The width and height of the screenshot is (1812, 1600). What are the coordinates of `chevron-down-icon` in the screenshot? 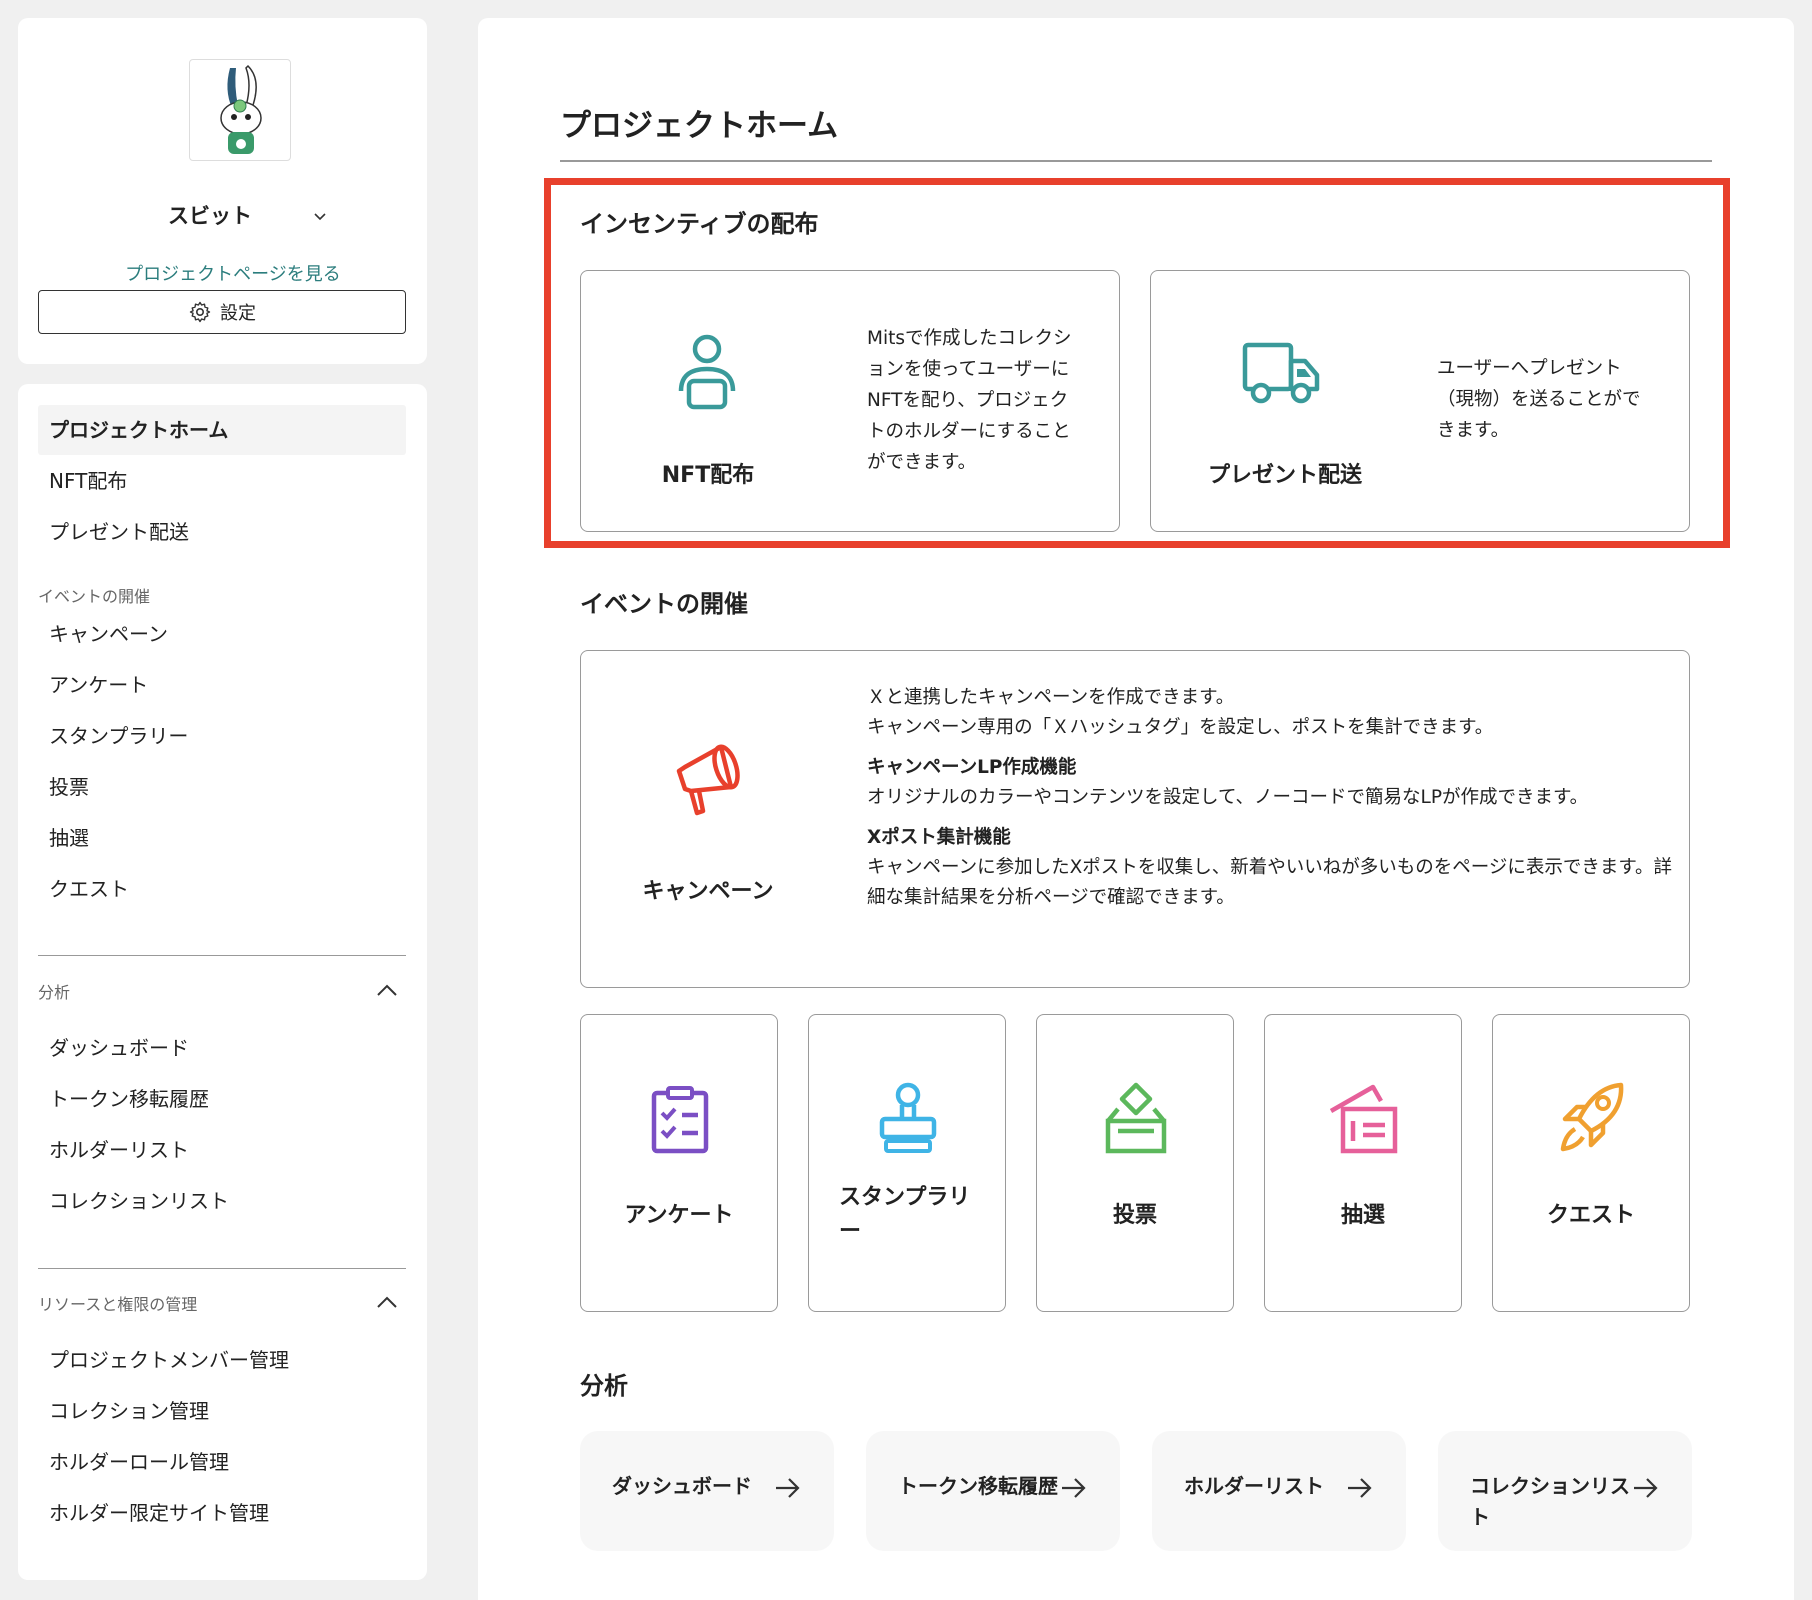 It's located at (320, 217).